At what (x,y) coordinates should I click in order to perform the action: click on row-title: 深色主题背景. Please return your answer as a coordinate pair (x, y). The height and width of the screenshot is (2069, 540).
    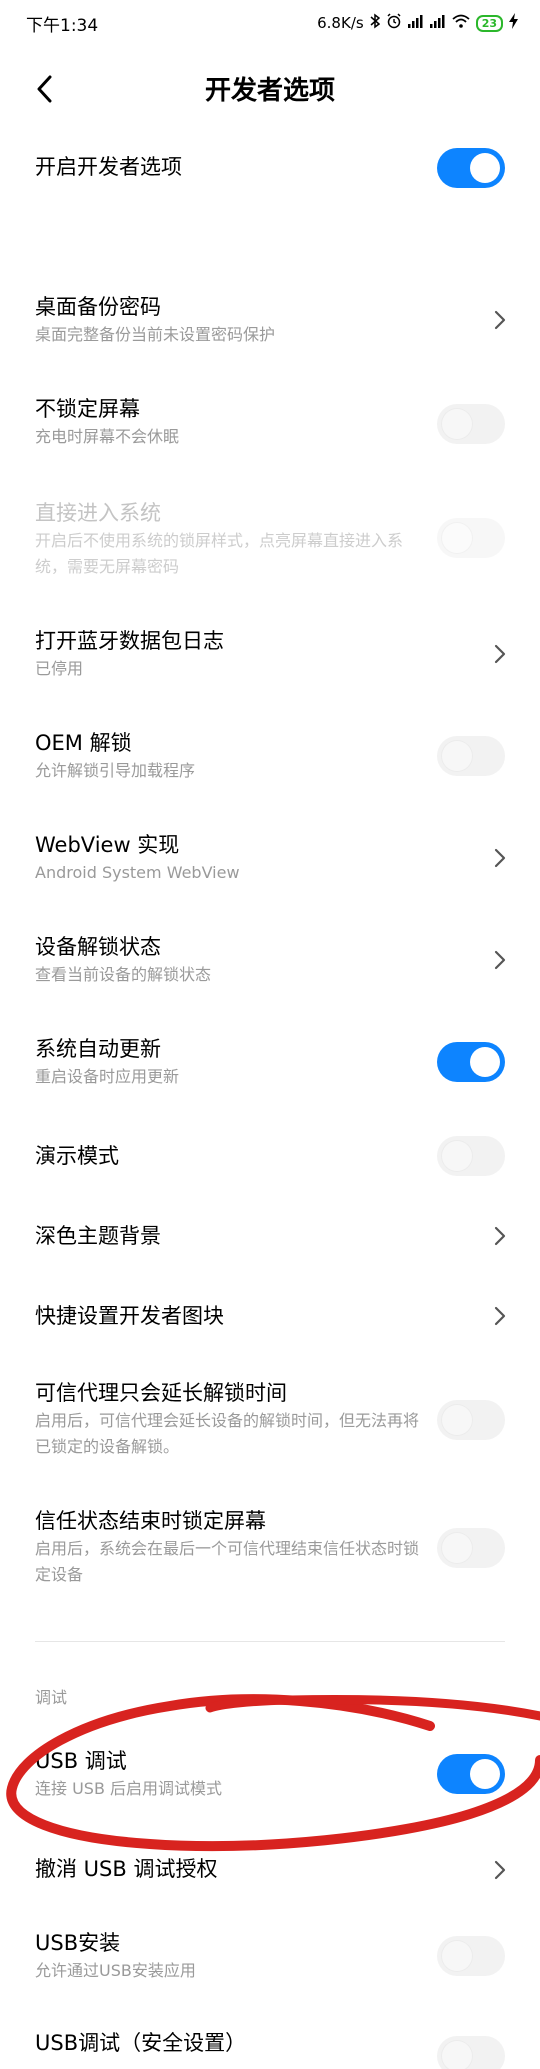
    Looking at the image, I should click on (98, 1236).